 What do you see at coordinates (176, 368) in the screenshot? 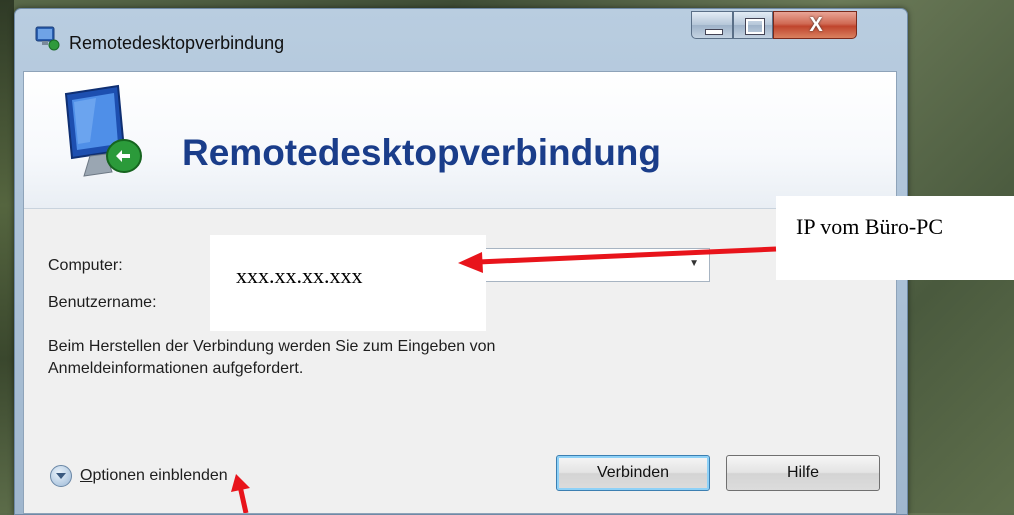
I see `info-text-line2: Anmeldeinformationen aufgefordert.` at bounding box center [176, 368].